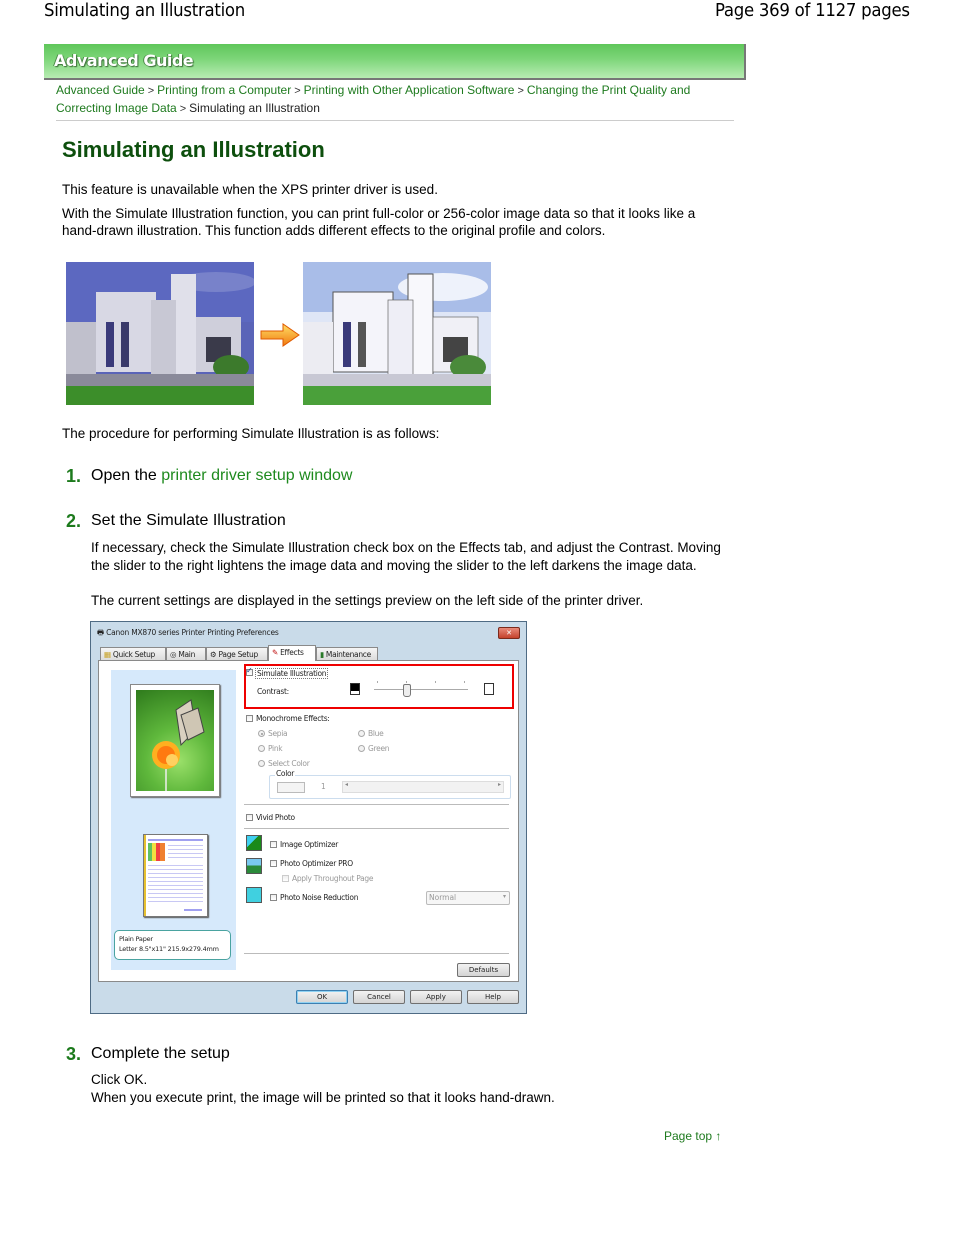  I want to click on light-contrast-icon, so click(489, 689).